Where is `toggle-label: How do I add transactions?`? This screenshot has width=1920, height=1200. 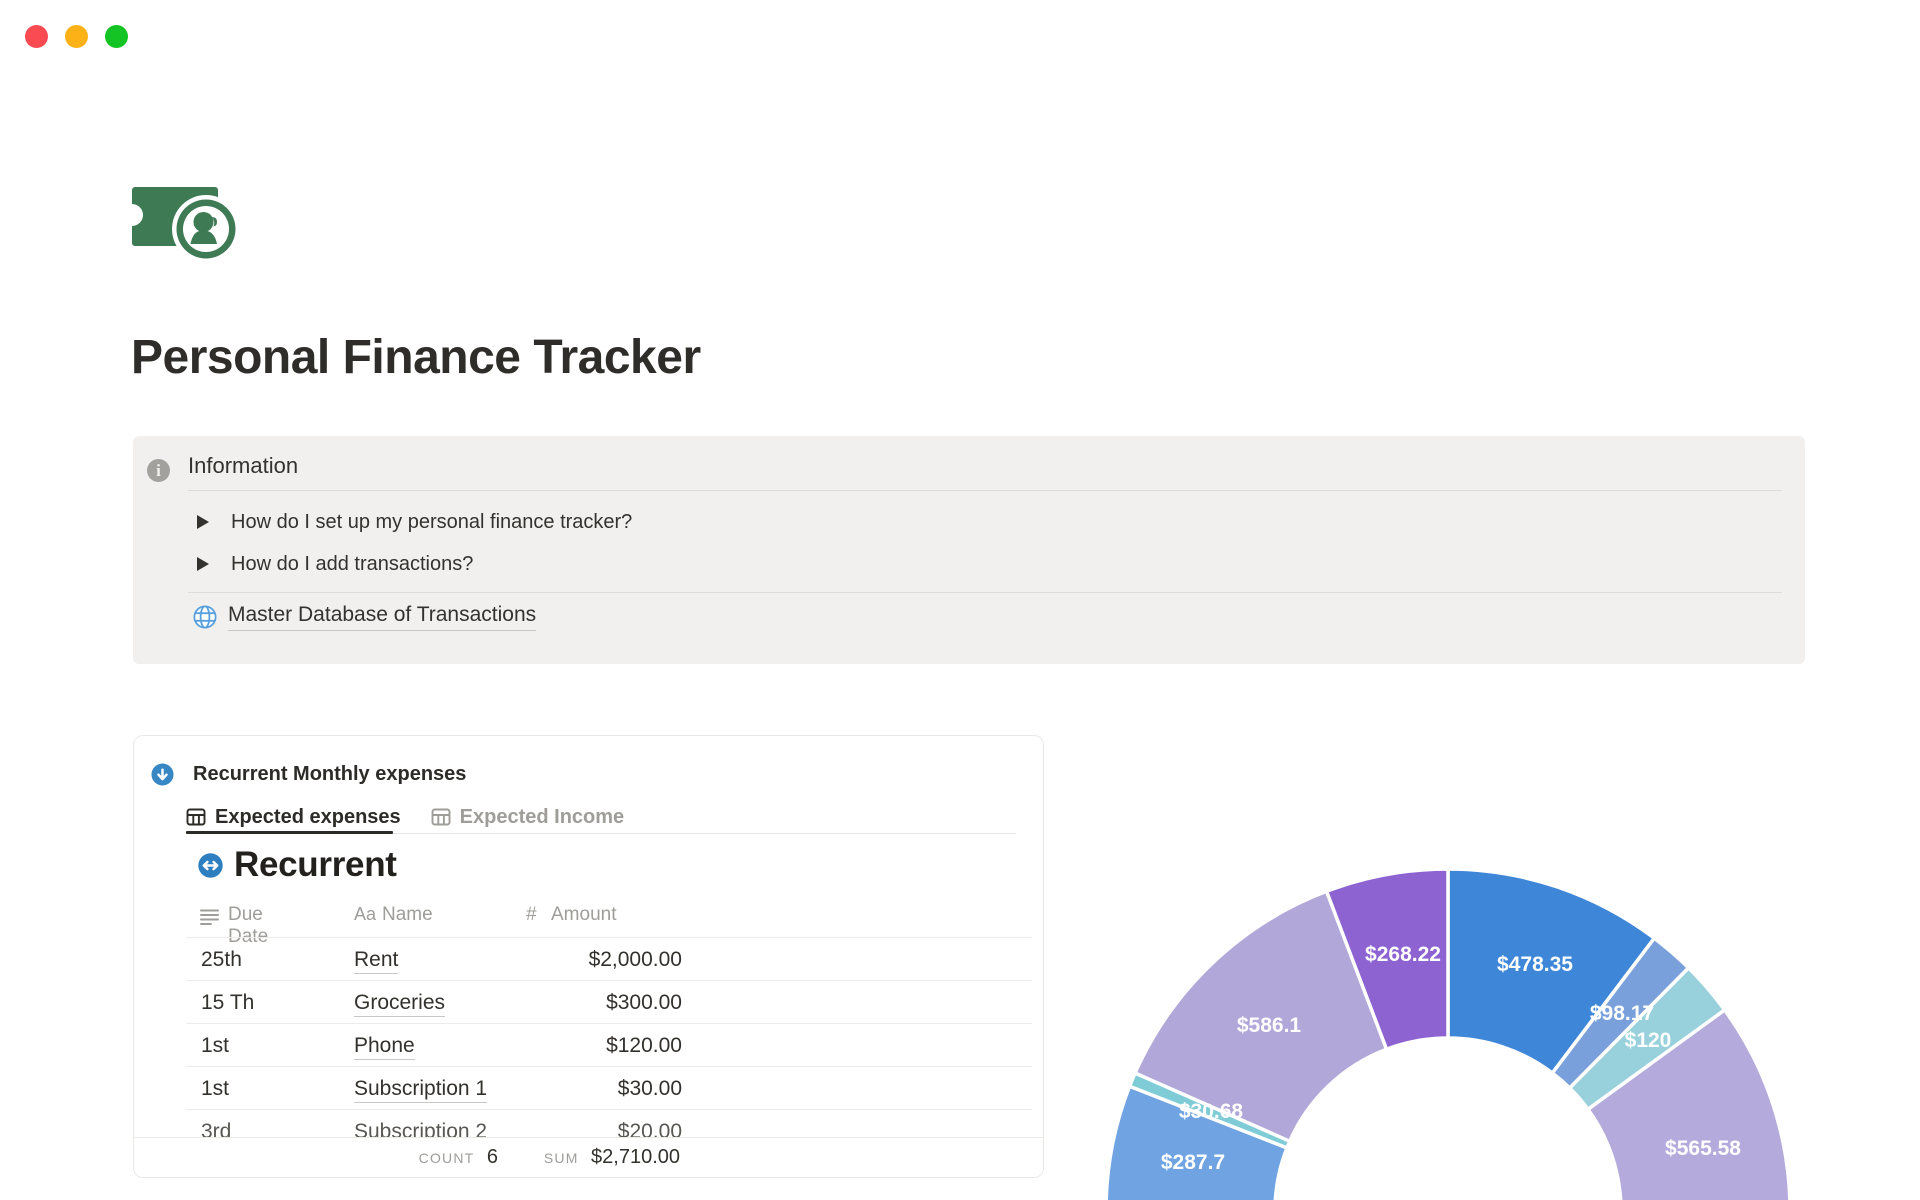
toggle-label: How do I add transactions? is located at coordinates (352, 564).